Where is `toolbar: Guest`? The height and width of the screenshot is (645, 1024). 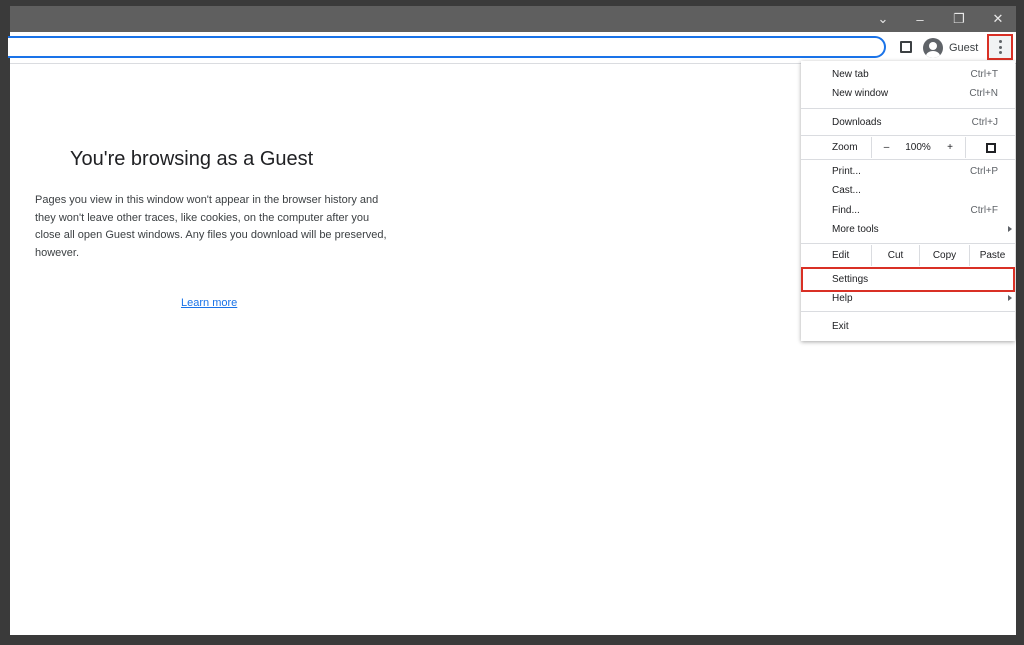 toolbar: Guest is located at coordinates (512, 48).